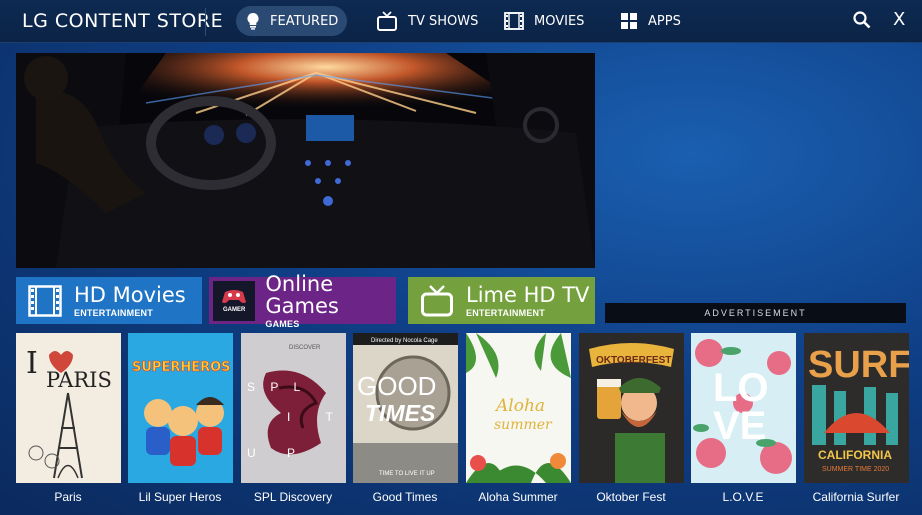 The width and height of the screenshot is (922, 515). What do you see at coordinates (855, 455) in the screenshot?
I see `svg-text: CALIFORNIA` at bounding box center [855, 455].